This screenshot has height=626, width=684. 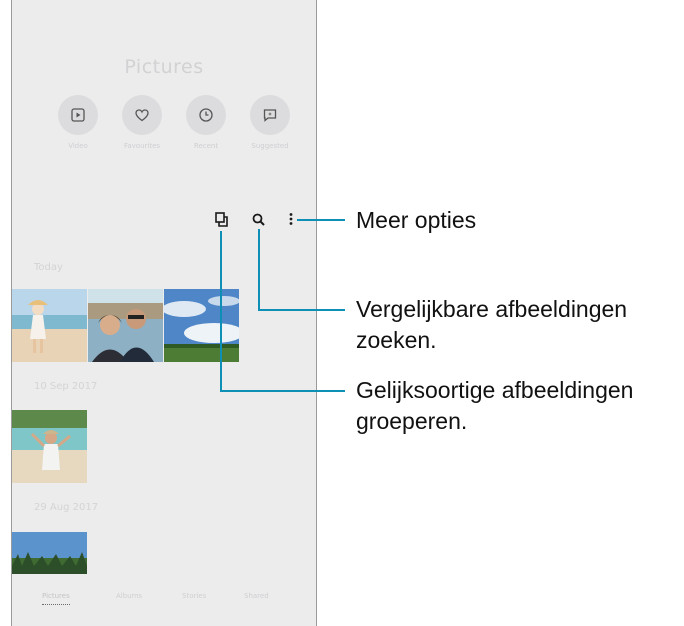 I want to click on nav-tab-stories: Stories, so click(x=194, y=596).